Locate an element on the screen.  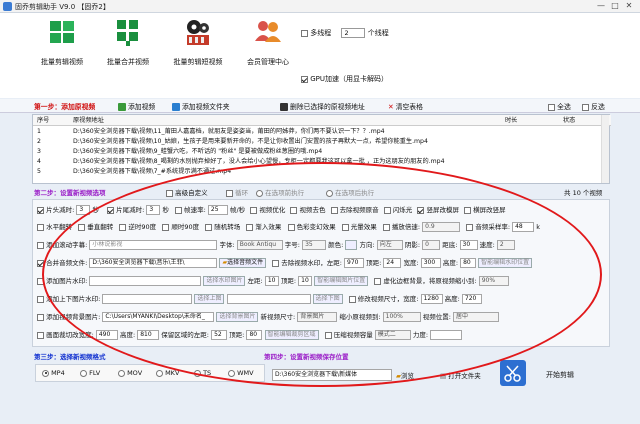
browse-button: ▰浏览 is located at coordinates (405, 375).